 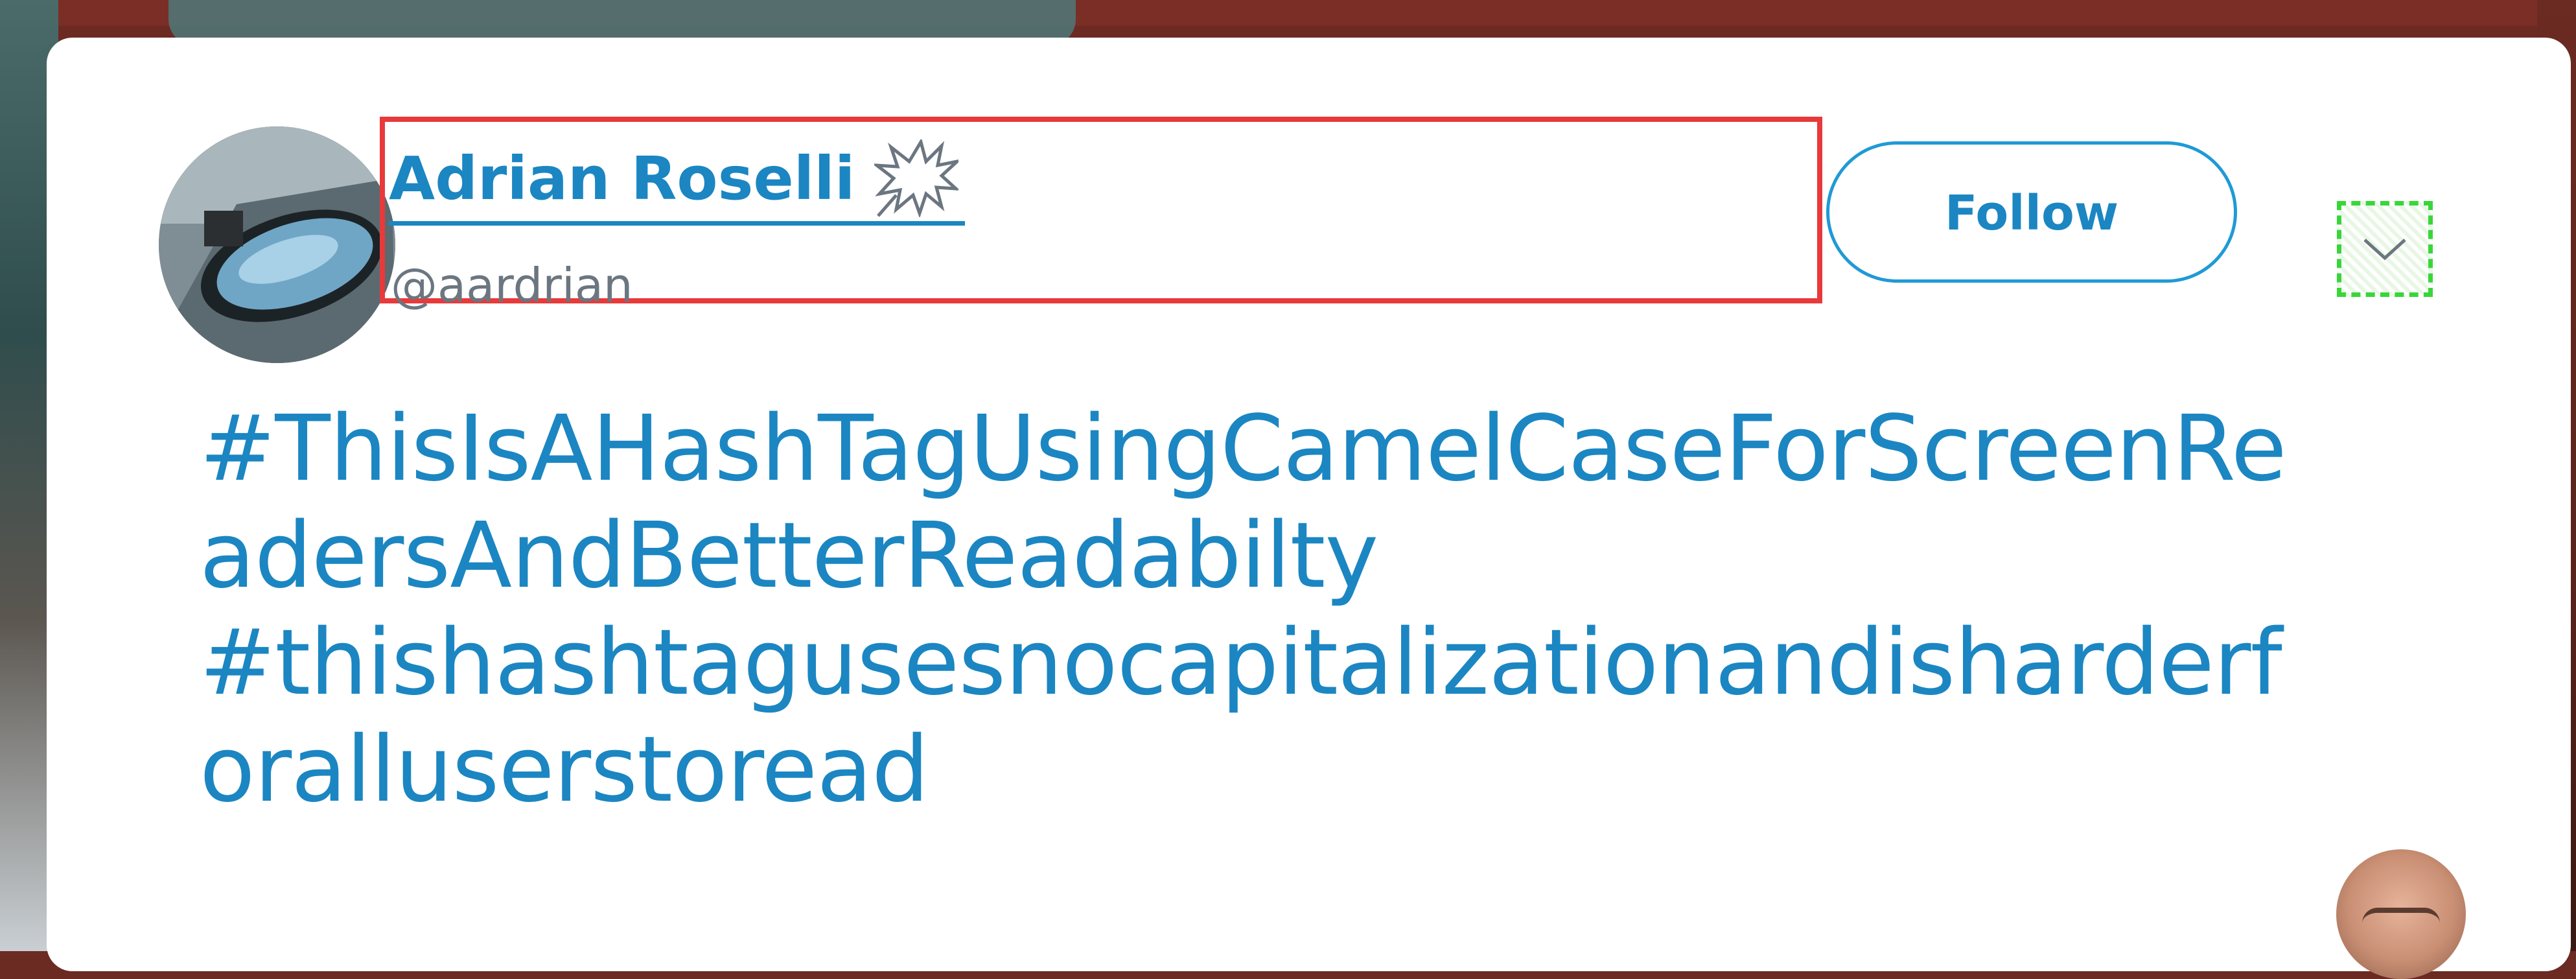 I want to click on chevron-down-icon, so click(x=2385, y=250).